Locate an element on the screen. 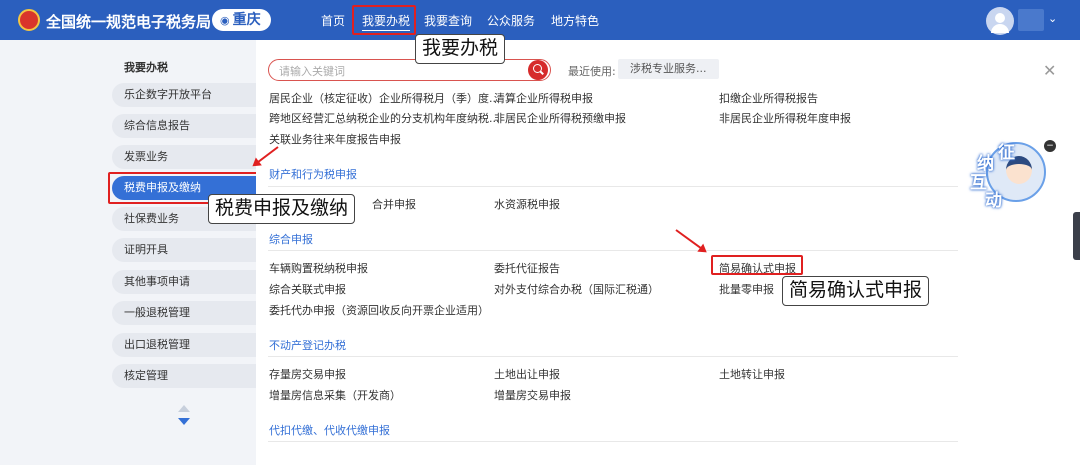 The width and height of the screenshot is (1080, 465). mascot-close-icon: − is located at coordinates (1050, 146).